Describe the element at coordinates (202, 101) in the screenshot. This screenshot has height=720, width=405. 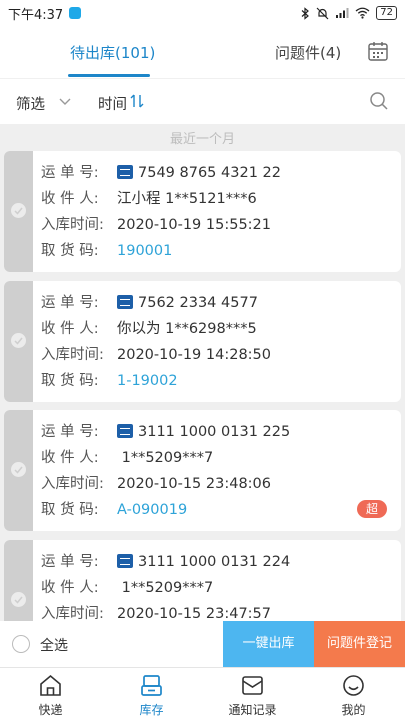
I see `filter-bar: 筛选 时间` at that location.